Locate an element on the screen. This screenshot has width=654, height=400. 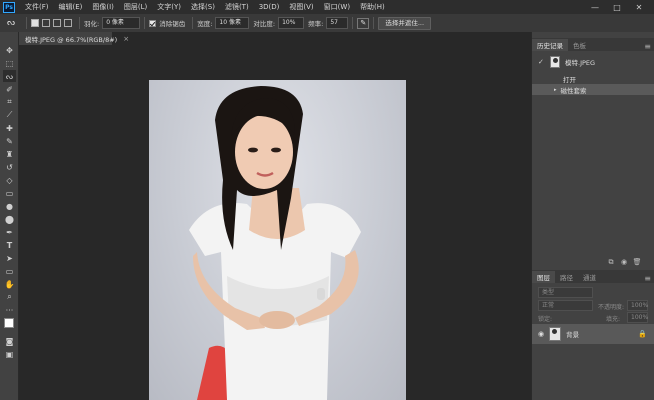
minimize-button: — is located at coordinates (595, 7).